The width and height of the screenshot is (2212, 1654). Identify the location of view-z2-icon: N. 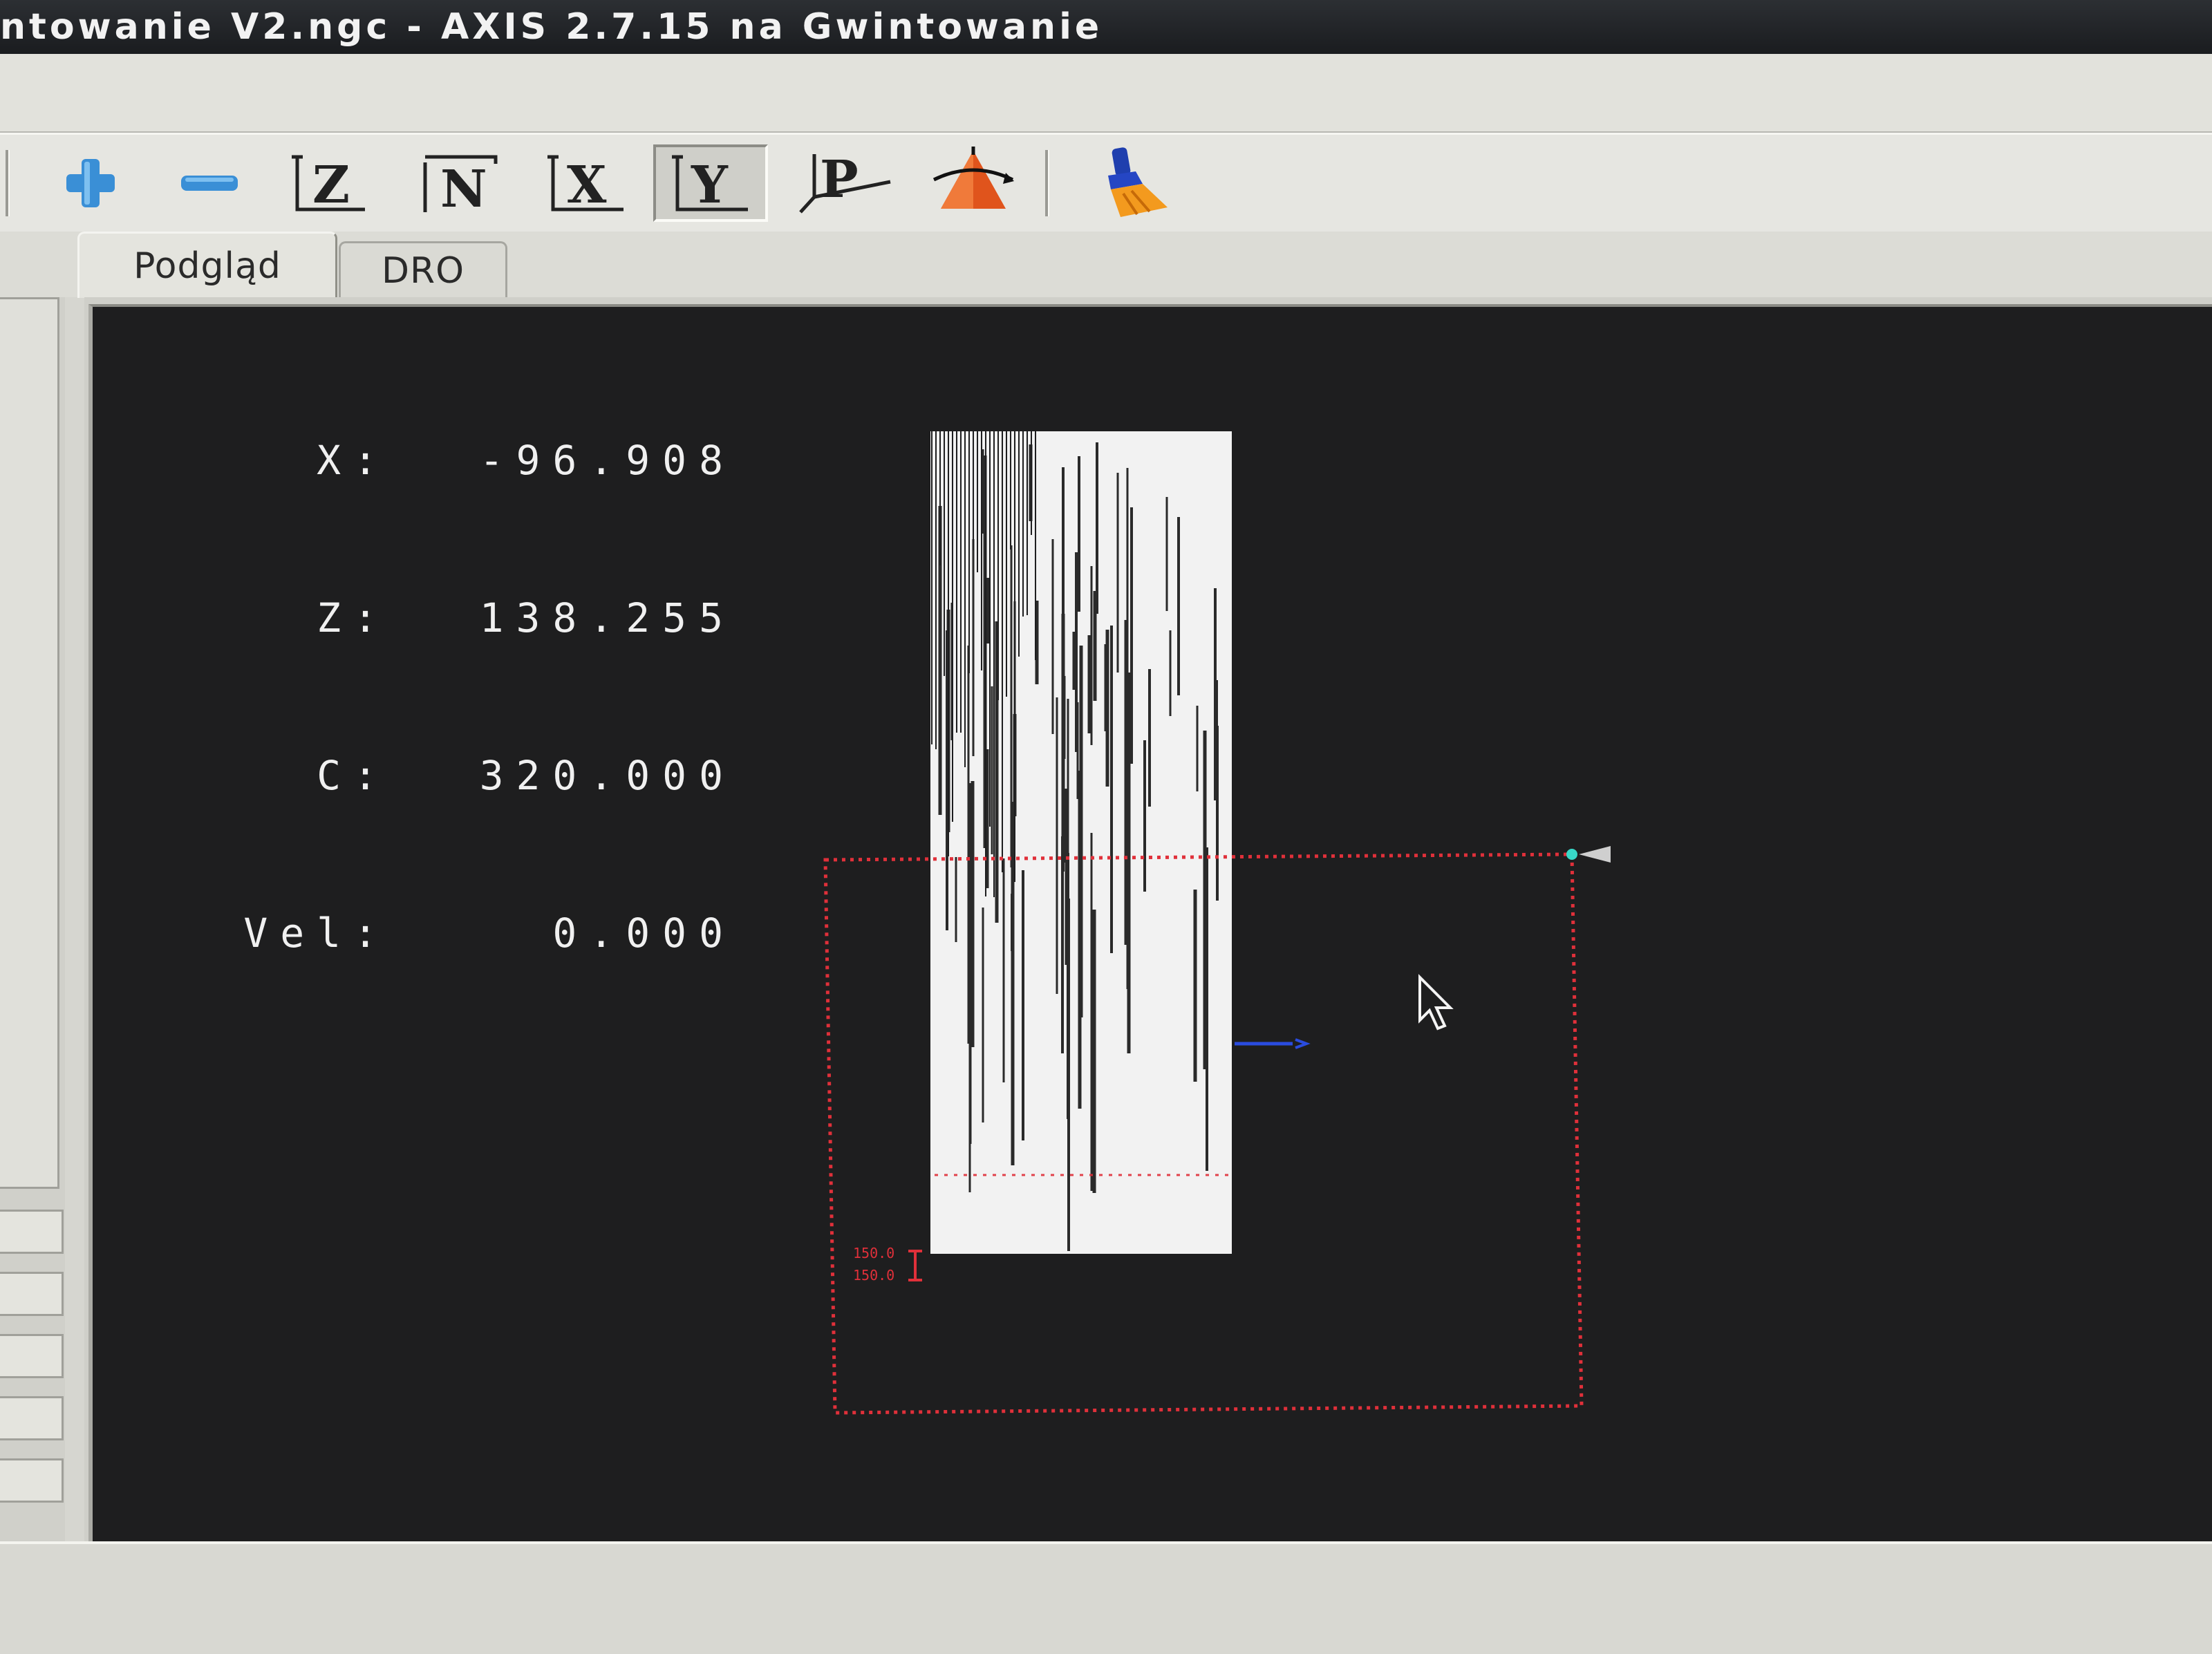
(460, 186).